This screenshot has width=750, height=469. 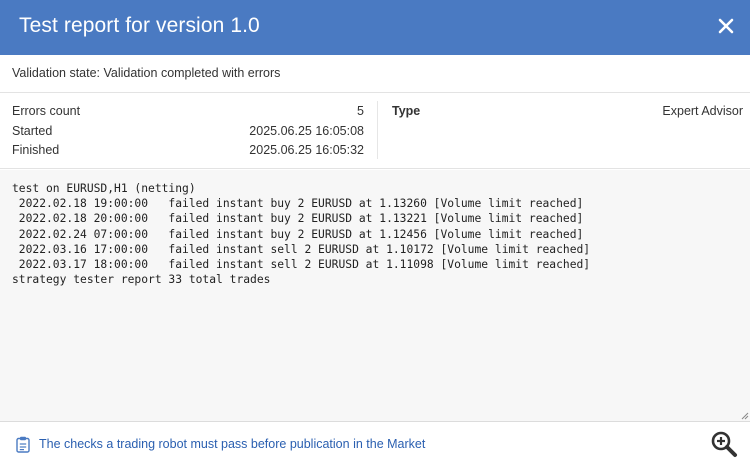 I want to click on started-label: Started, so click(x=32, y=130).